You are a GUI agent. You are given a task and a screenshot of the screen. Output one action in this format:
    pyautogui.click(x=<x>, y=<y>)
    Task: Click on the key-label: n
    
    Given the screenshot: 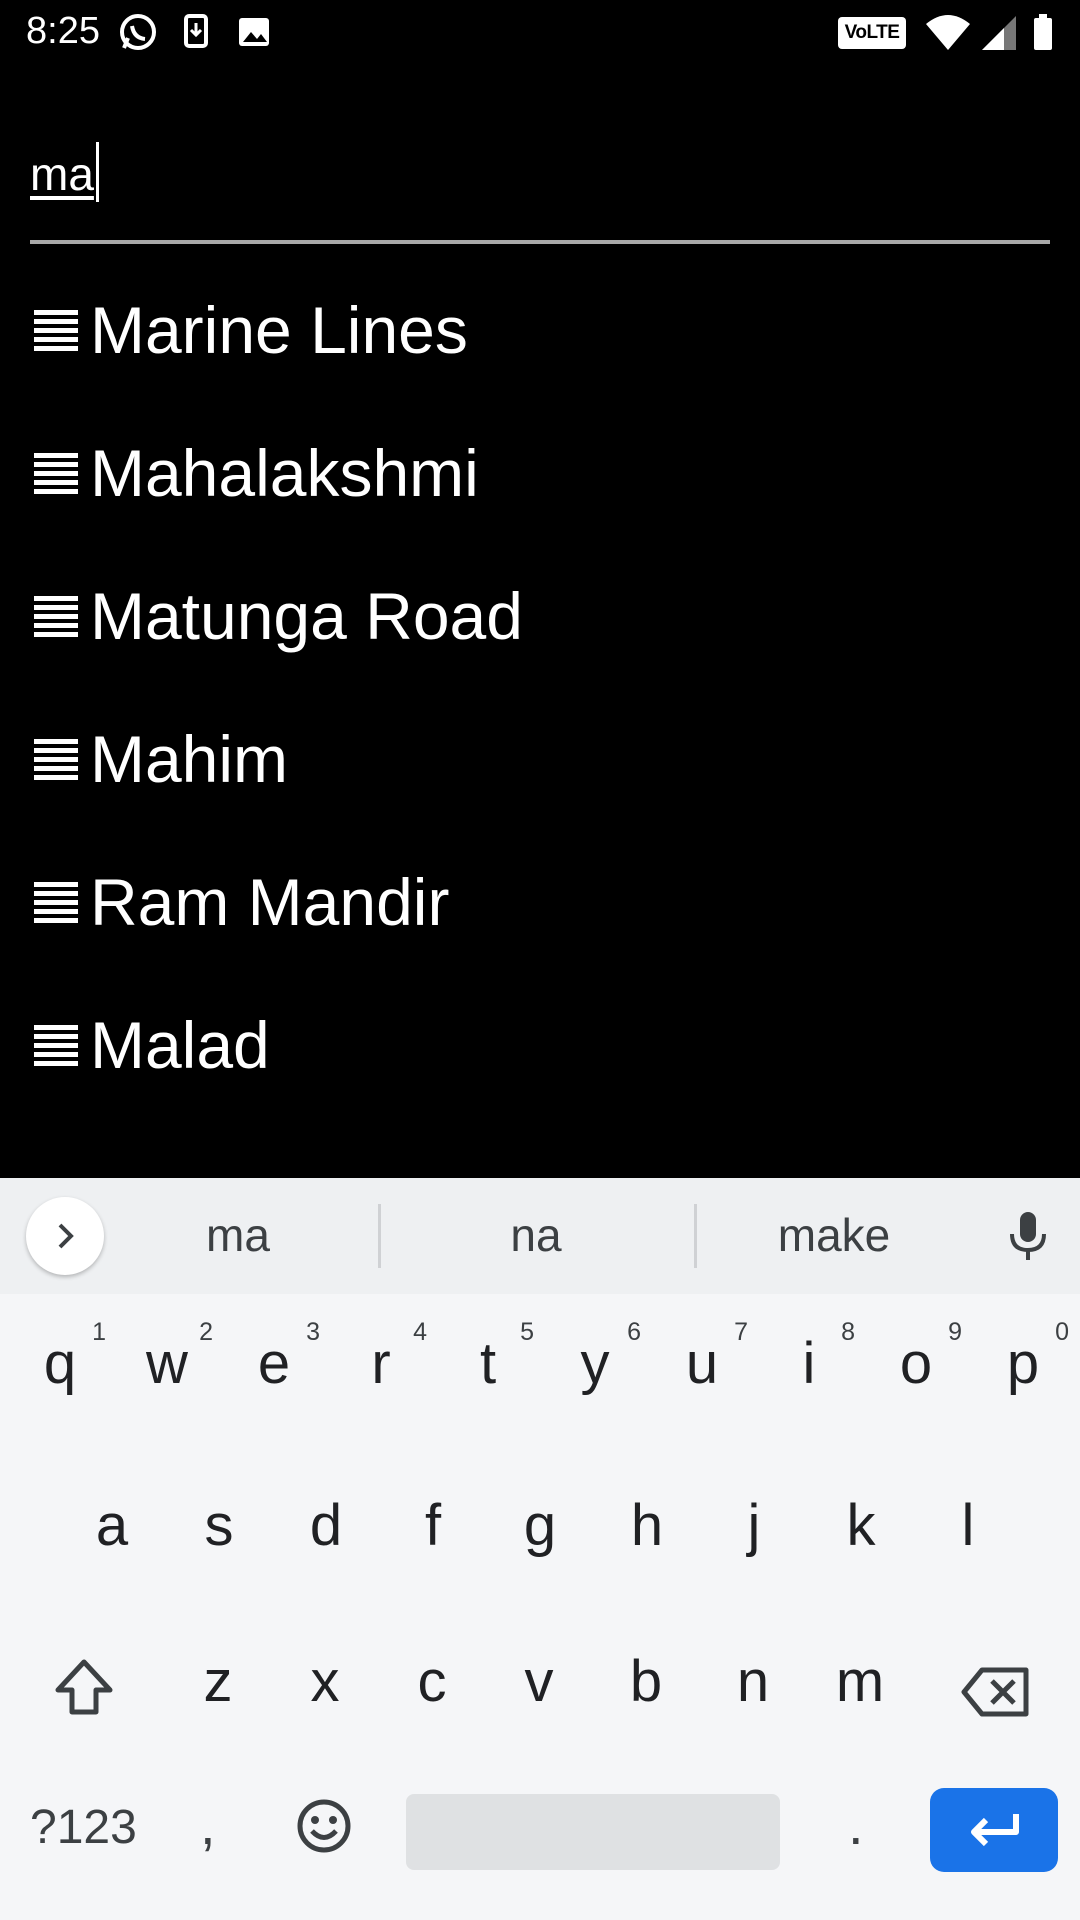 What is the action you would take?
    pyautogui.click(x=753, y=1681)
    